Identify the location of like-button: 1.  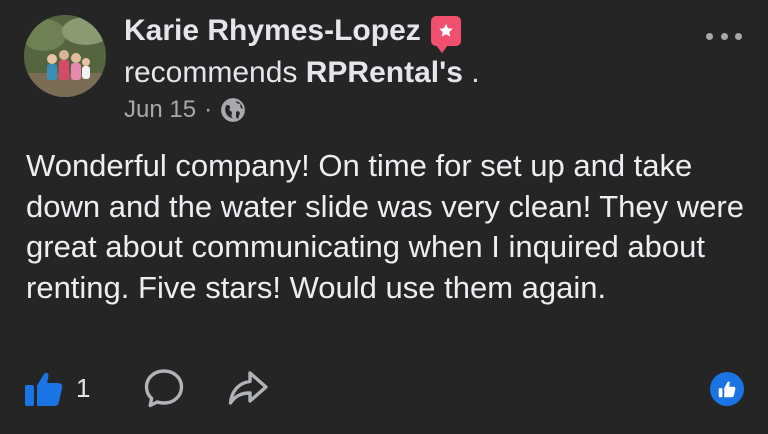
(56, 388).